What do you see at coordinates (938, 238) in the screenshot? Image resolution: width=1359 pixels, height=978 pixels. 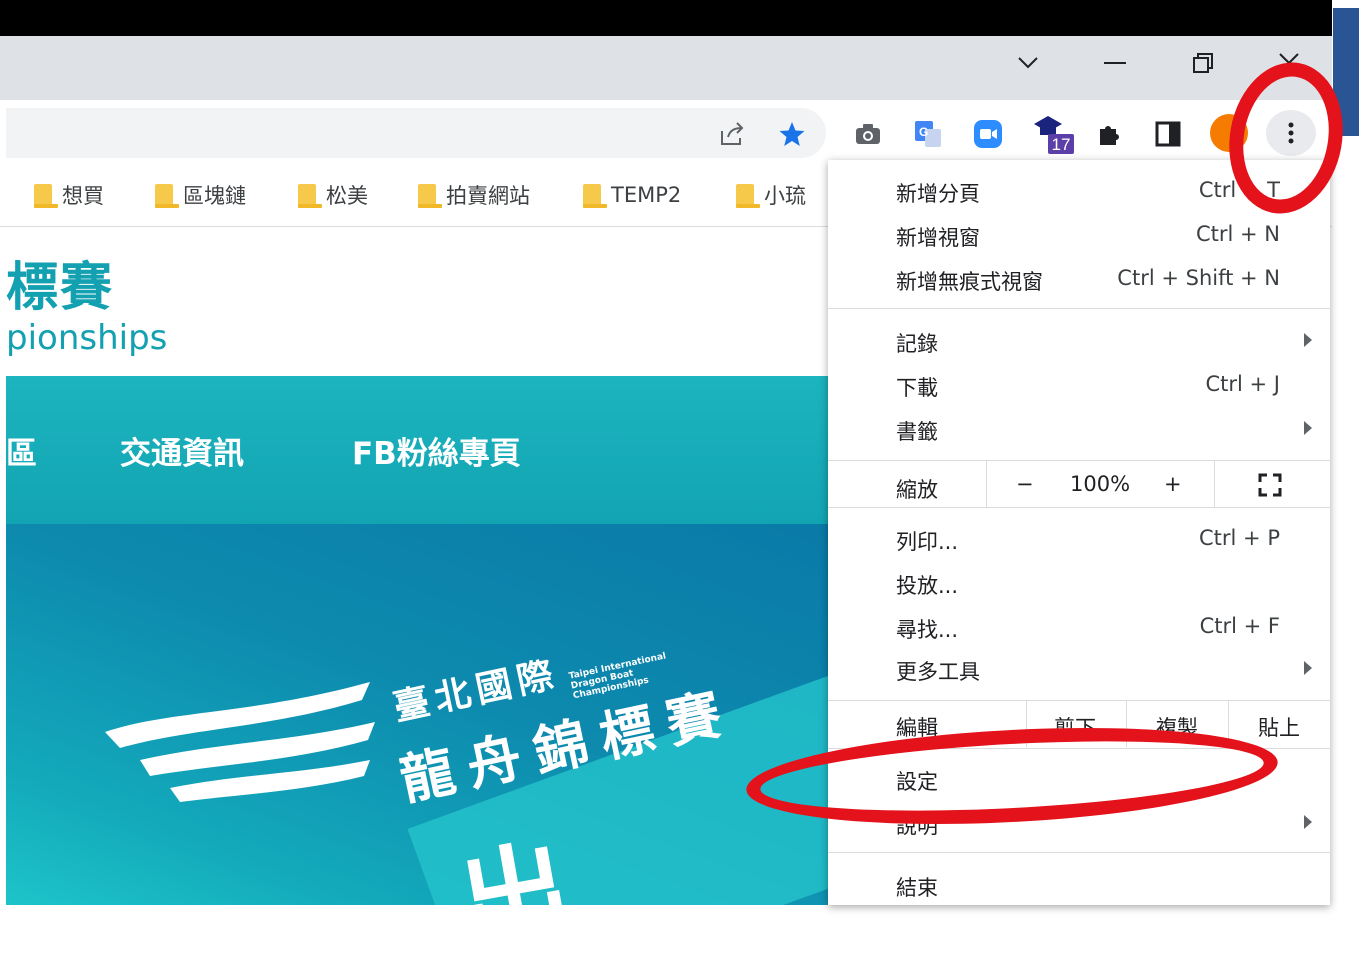 I see `menu-label: 新增視窗` at bounding box center [938, 238].